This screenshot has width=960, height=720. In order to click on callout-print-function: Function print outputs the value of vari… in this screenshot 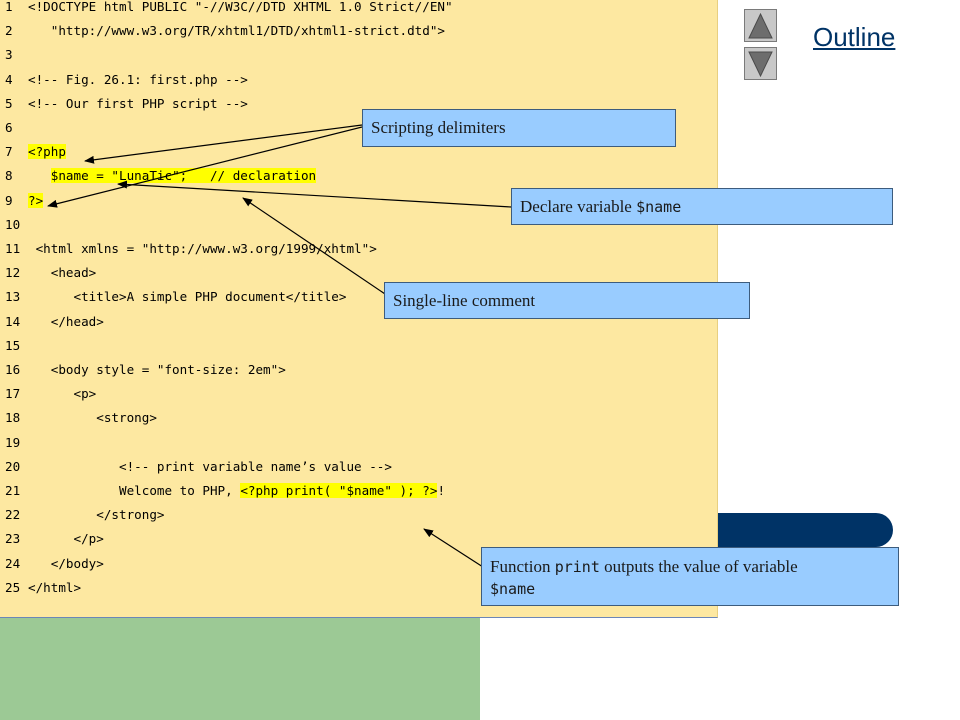, I will do `click(690, 576)`.